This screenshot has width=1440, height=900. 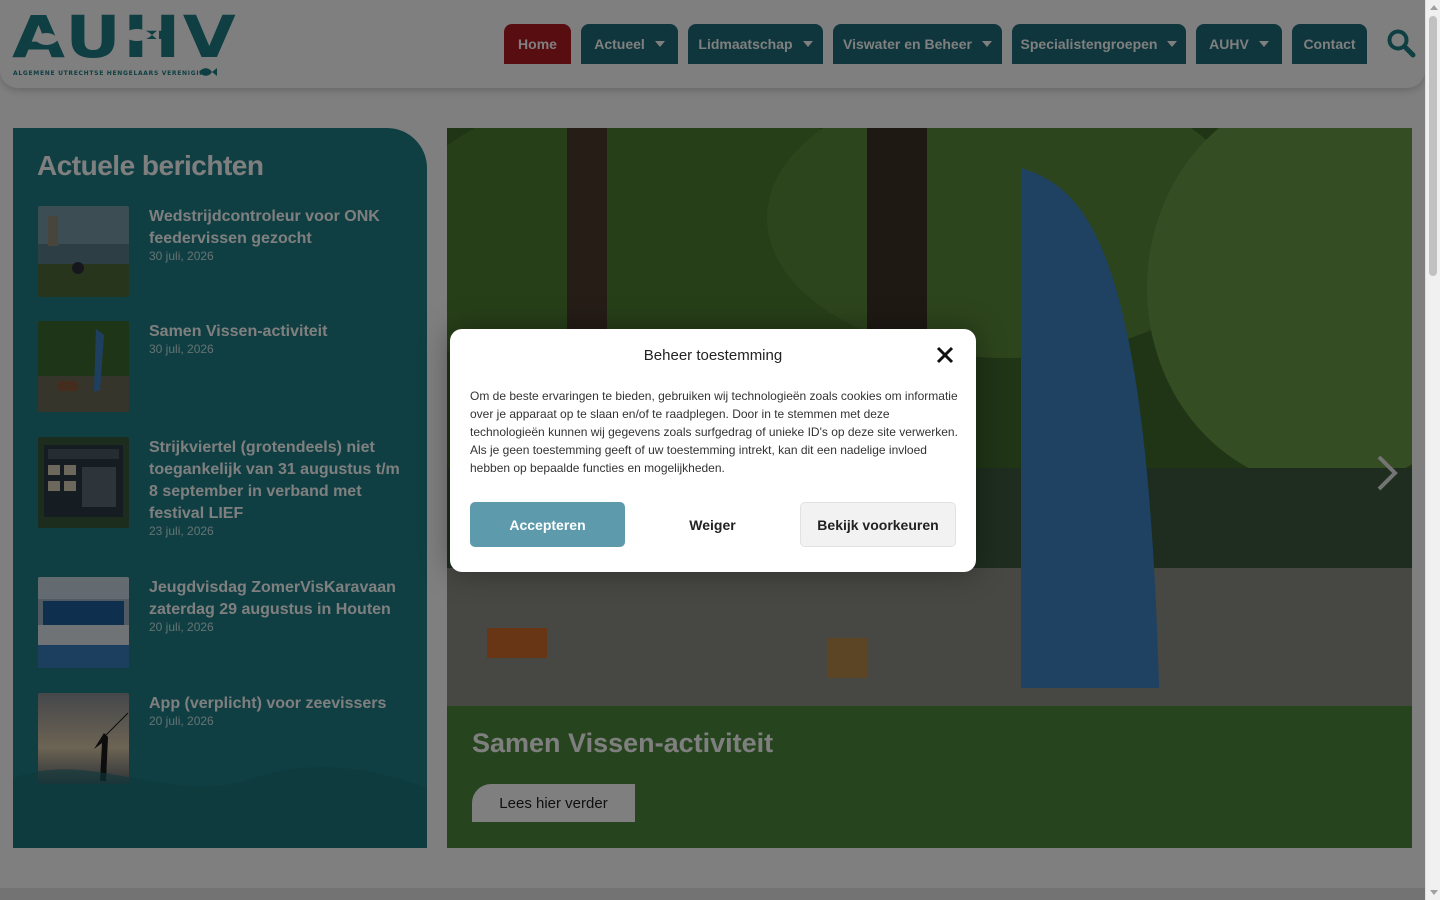 I want to click on scroll-up-icon, so click(x=1434, y=7).